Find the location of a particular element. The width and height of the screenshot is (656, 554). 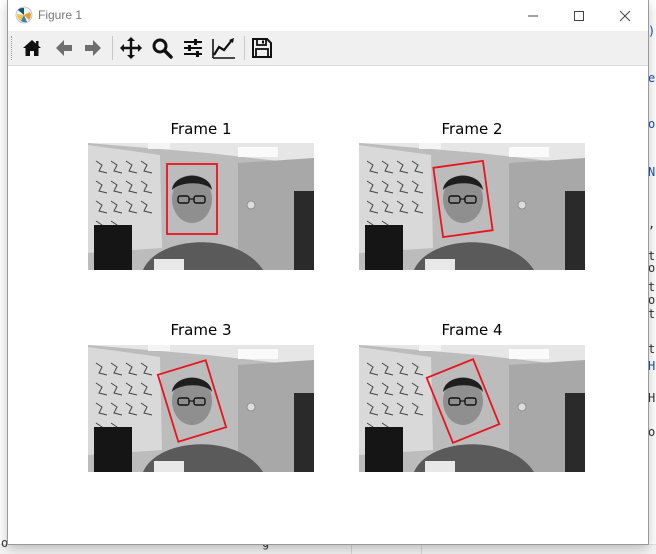

customize-button is located at coordinates (224, 48).